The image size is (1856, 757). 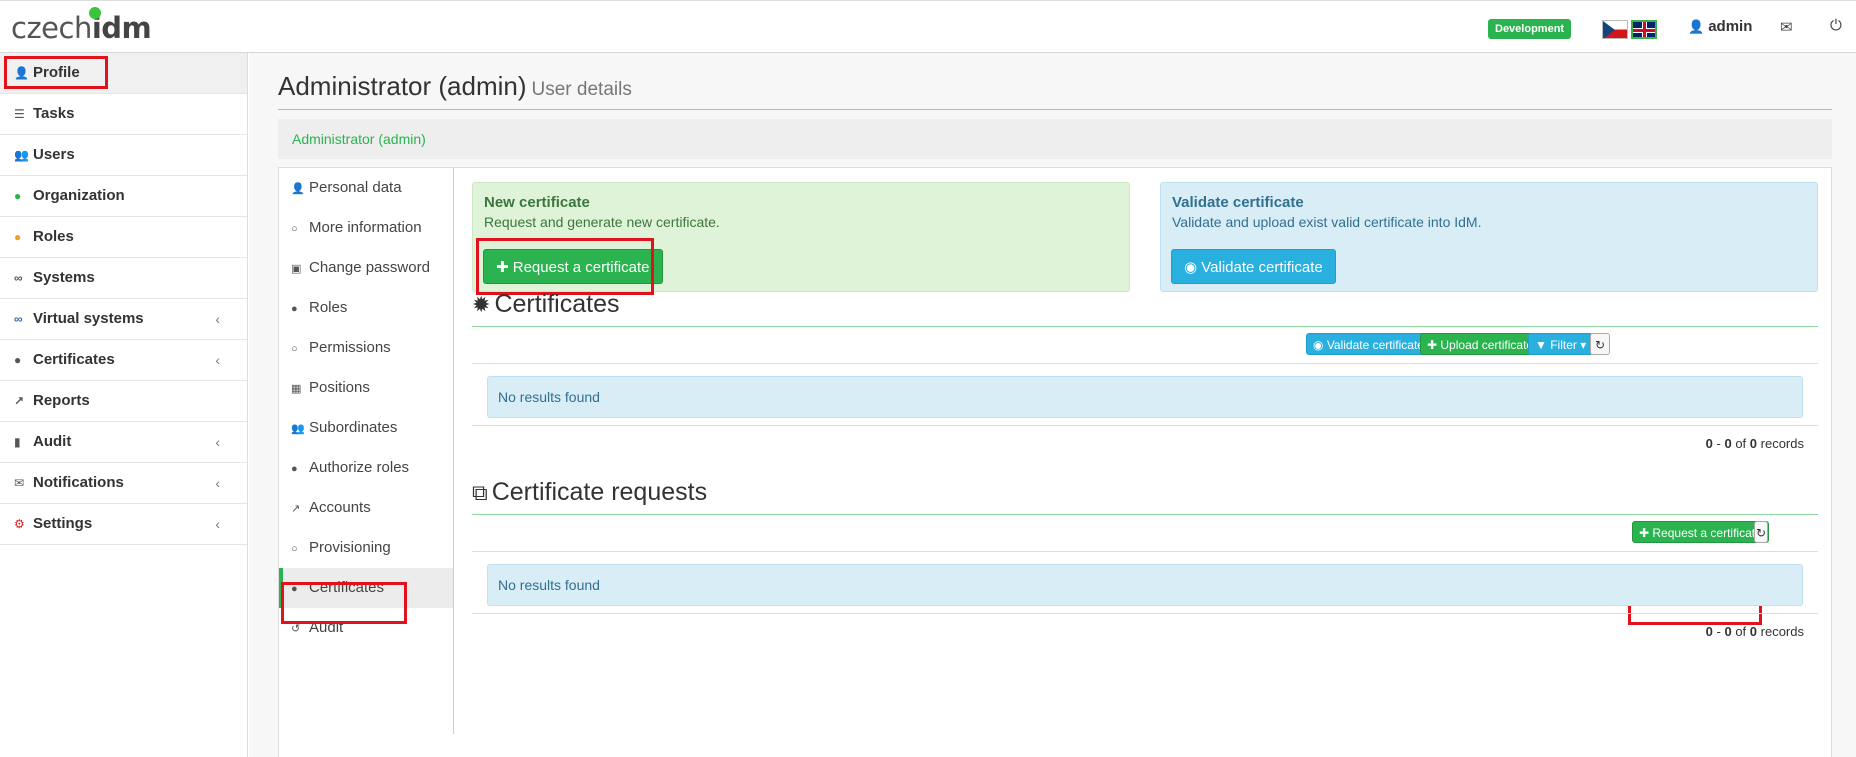 I want to click on subnav-item-accounts: ↗ Accounts, so click(x=366, y=508).